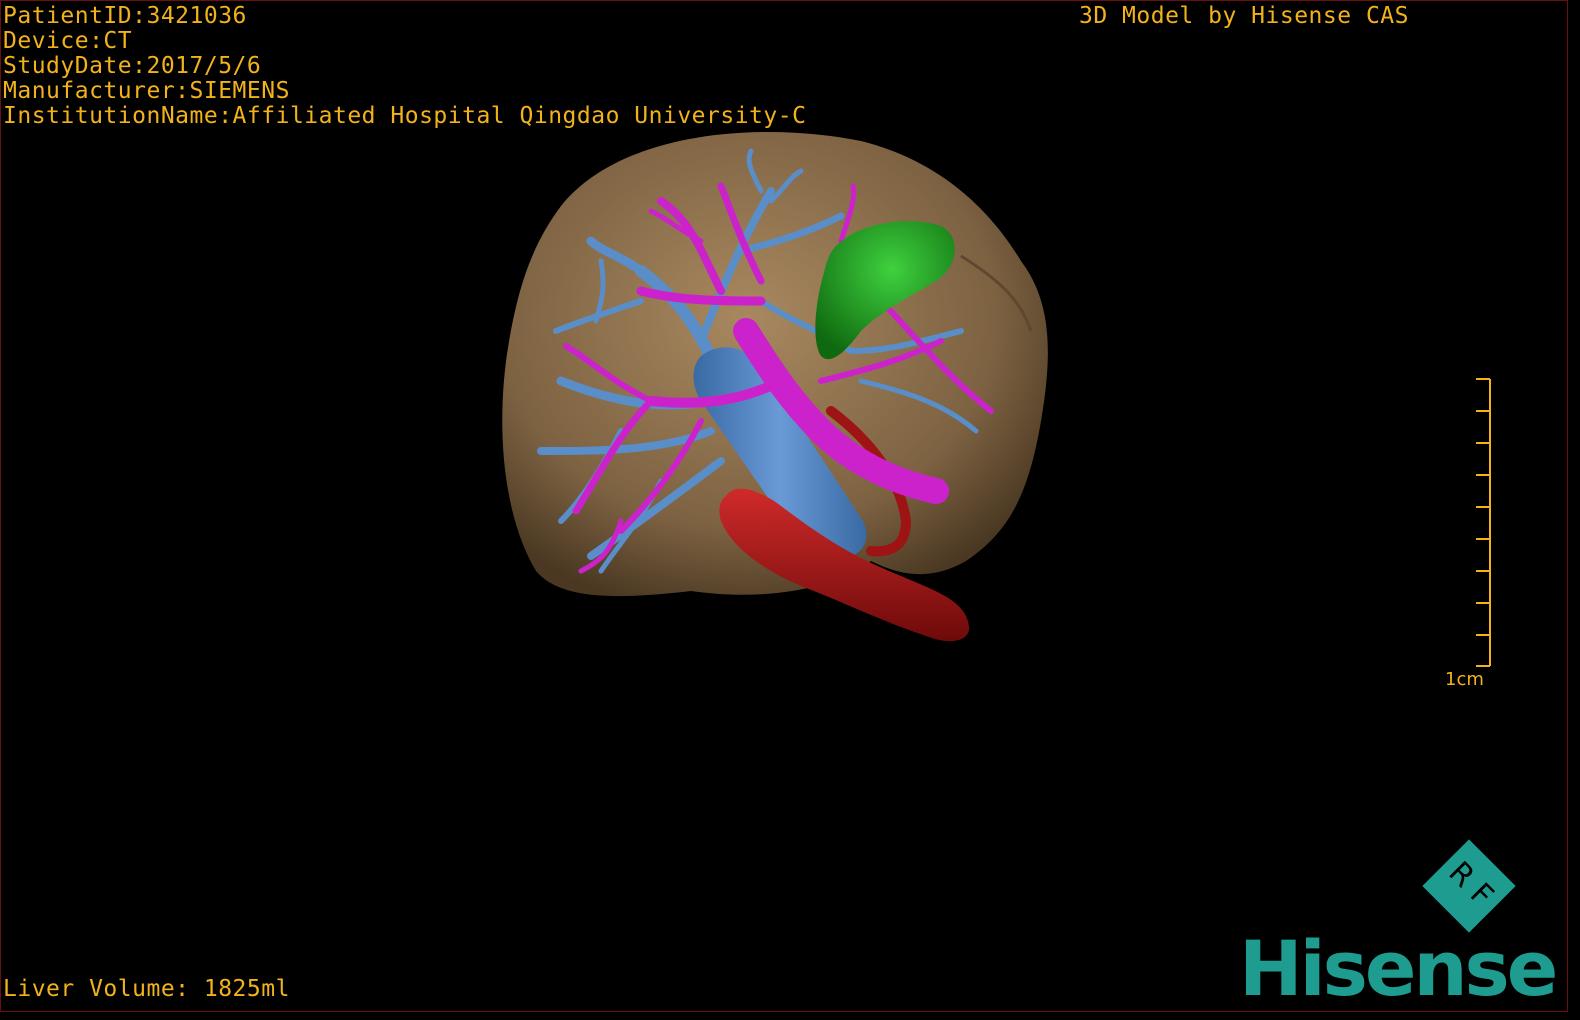 The image size is (1580, 1020). Describe the element at coordinates (125, 16) in the screenshot. I see `patient-id: PatientID:3421036` at that location.